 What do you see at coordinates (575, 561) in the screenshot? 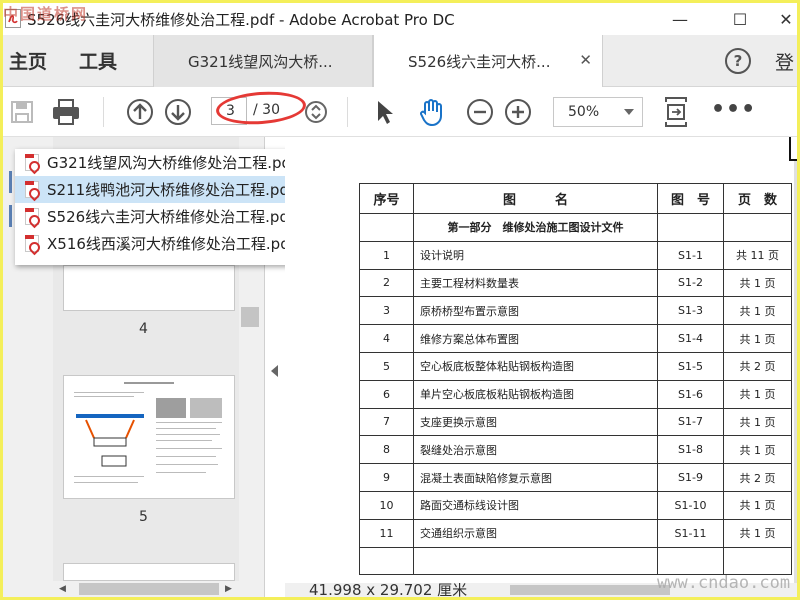
I see `table-row` at bounding box center [575, 561].